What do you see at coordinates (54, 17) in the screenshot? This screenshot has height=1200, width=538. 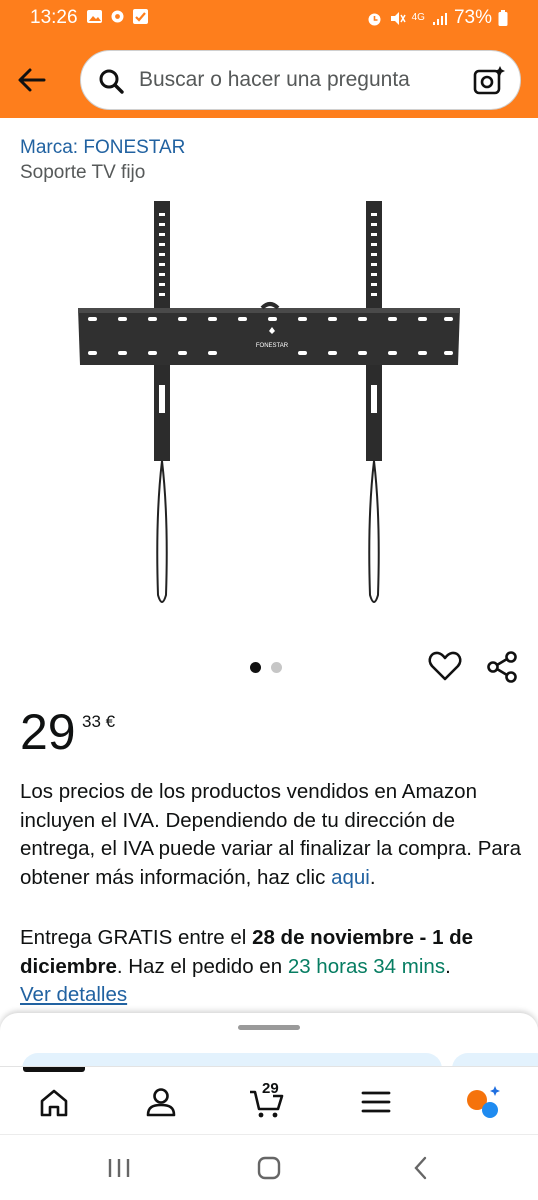 I see `status-time: 13:26` at bounding box center [54, 17].